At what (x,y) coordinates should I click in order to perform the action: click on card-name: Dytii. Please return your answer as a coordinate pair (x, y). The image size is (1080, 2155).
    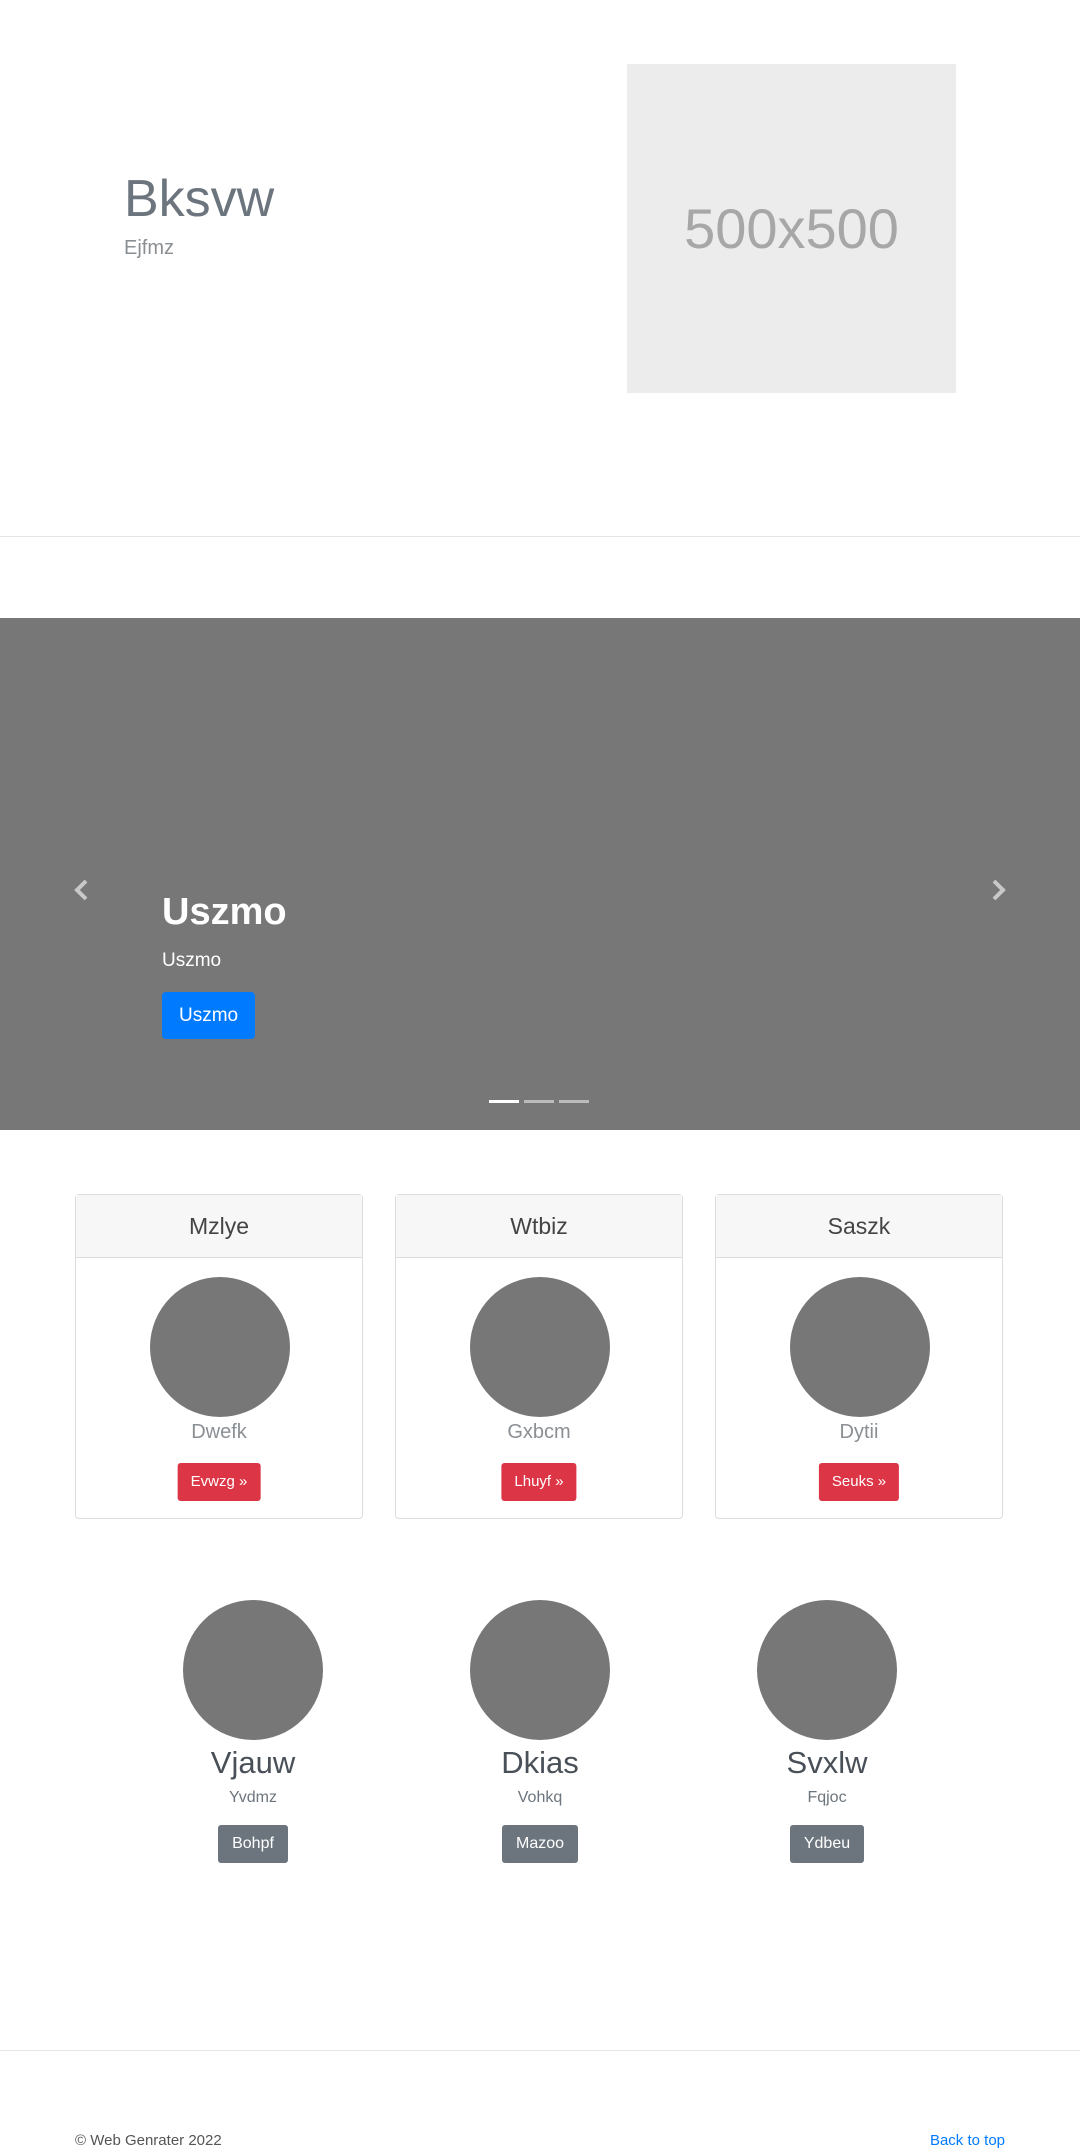
    Looking at the image, I should click on (859, 1432).